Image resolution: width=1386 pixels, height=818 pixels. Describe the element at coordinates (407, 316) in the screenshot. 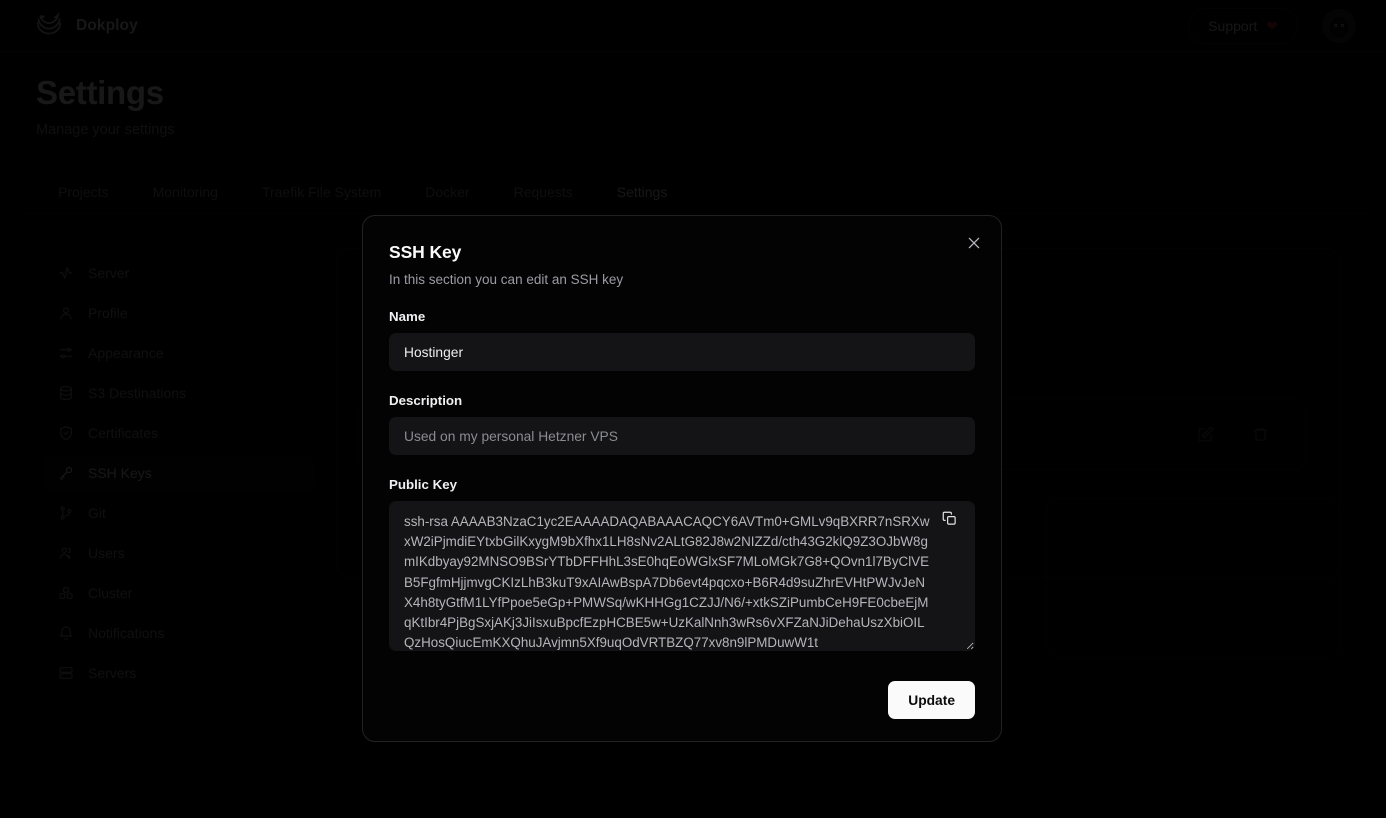

I see `name-label: Name` at that location.